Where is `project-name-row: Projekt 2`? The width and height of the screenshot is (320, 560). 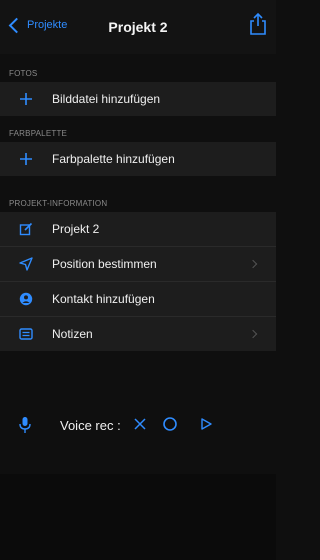 project-name-row: Projekt 2 is located at coordinates (138, 229).